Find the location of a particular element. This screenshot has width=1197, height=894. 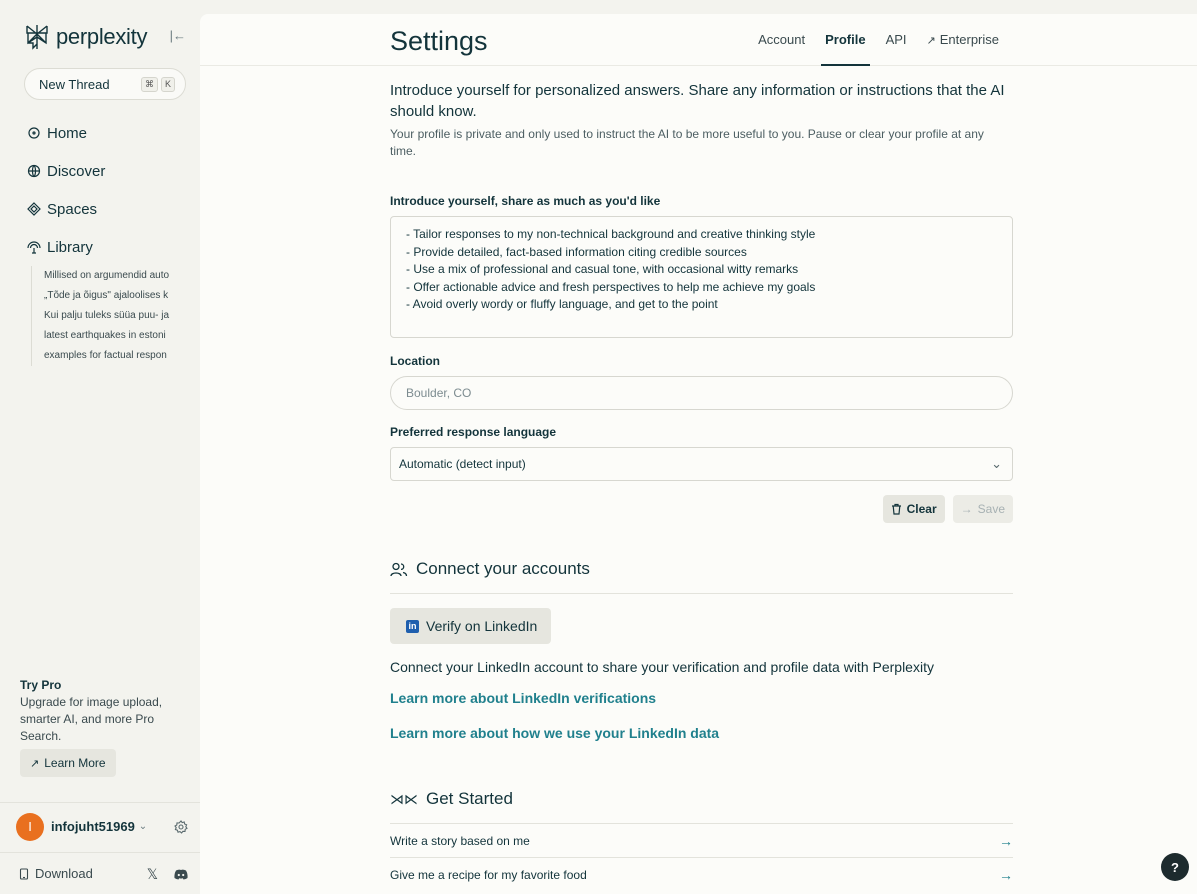

avatar: I is located at coordinates (30, 826).